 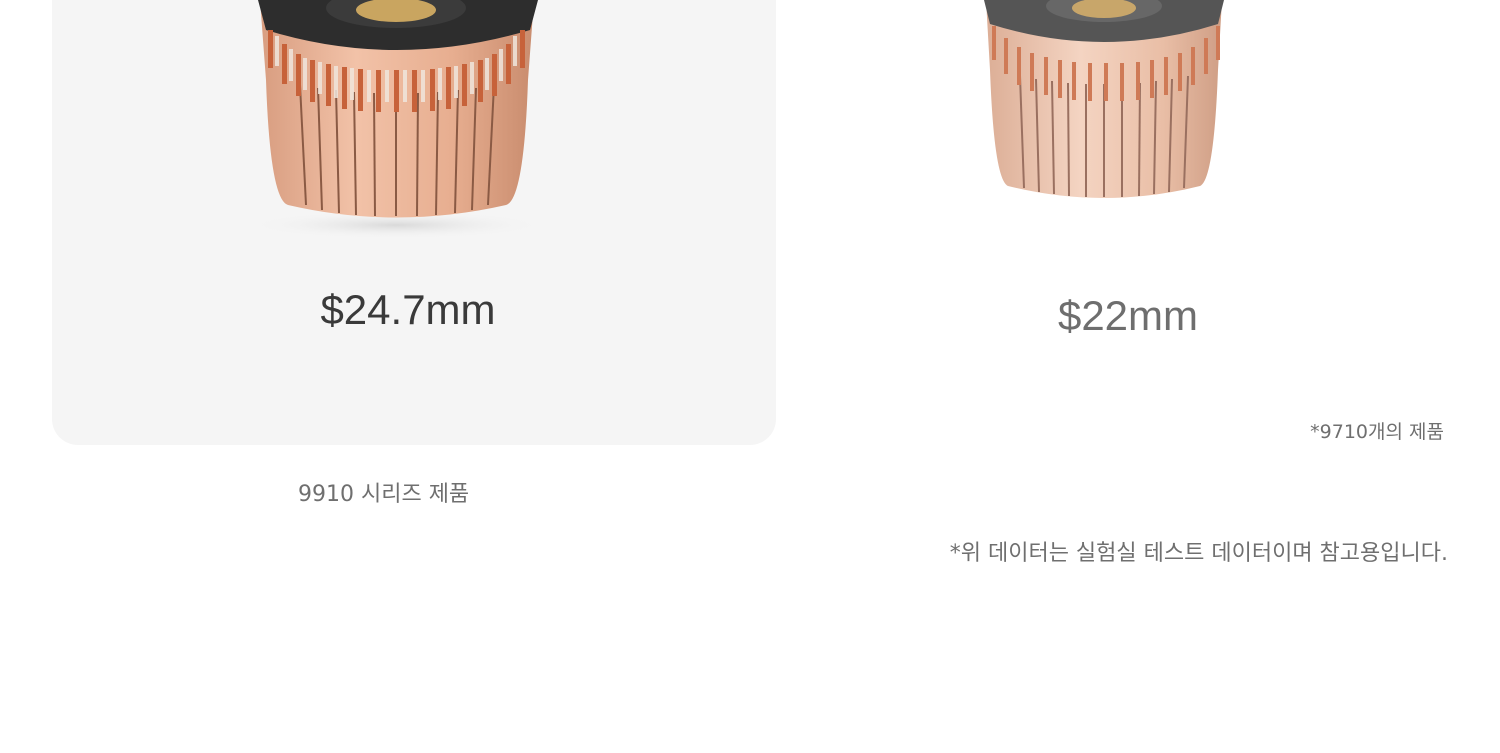 I want to click on size-label-9710: $22mm, so click(x=1128, y=315).